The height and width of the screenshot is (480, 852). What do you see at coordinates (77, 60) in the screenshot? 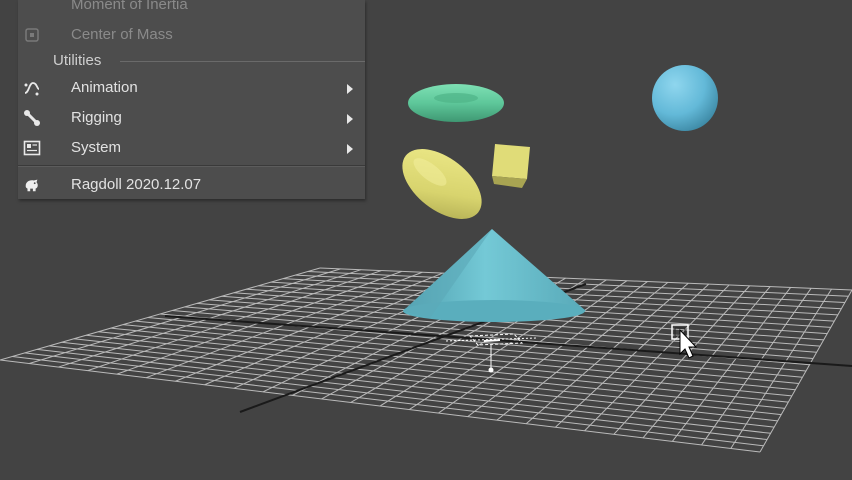
I see `section-label: Utilities` at bounding box center [77, 60].